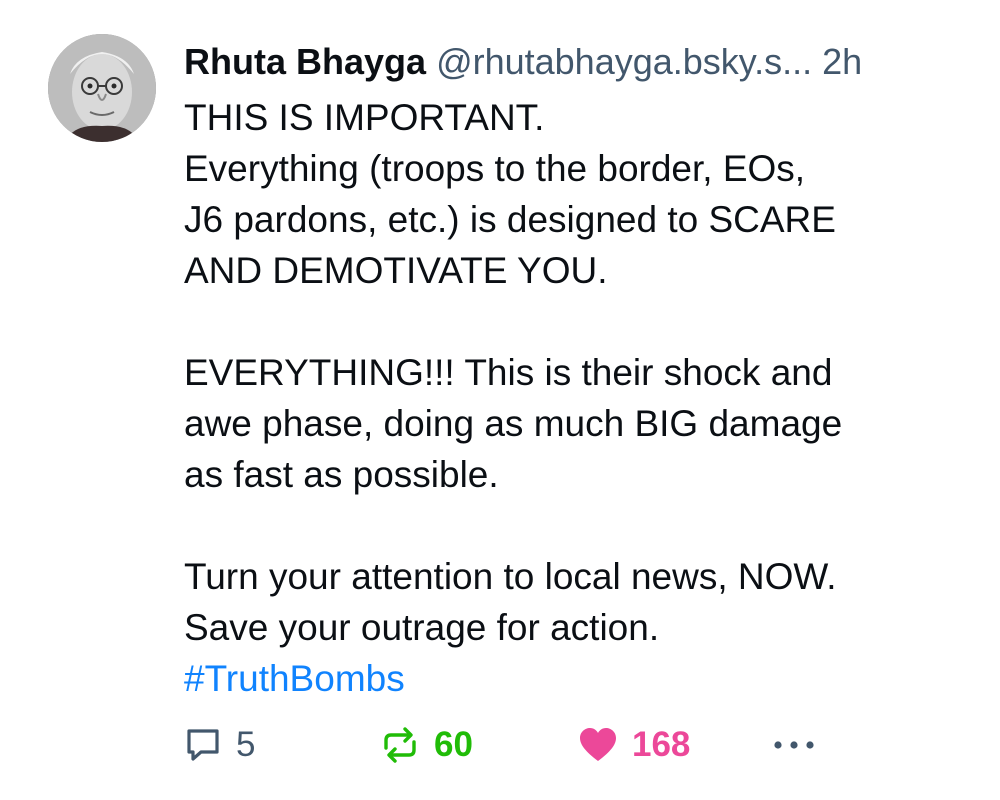 This screenshot has width=1000, height=800. What do you see at coordinates (508, 372) in the screenshot?
I see `body-line: EVERYTHING!!! This is their shock and` at bounding box center [508, 372].